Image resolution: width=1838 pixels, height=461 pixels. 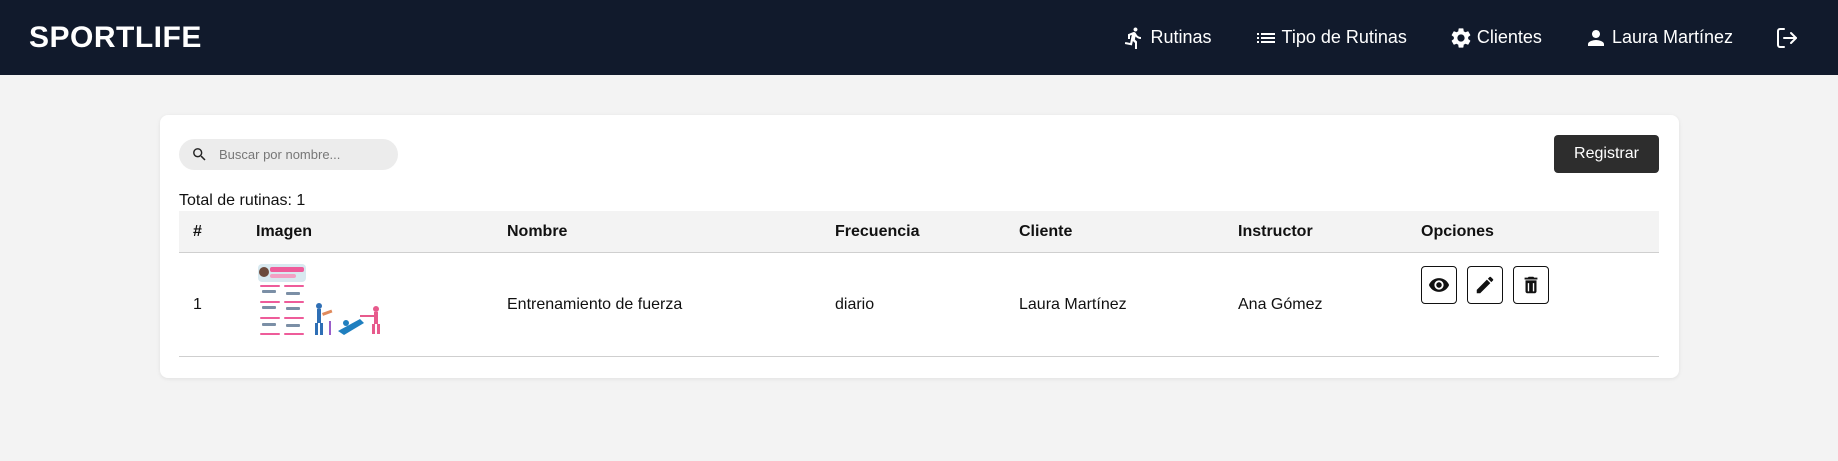 I want to click on nav-rutinas-label: Rutinas, so click(x=1181, y=37).